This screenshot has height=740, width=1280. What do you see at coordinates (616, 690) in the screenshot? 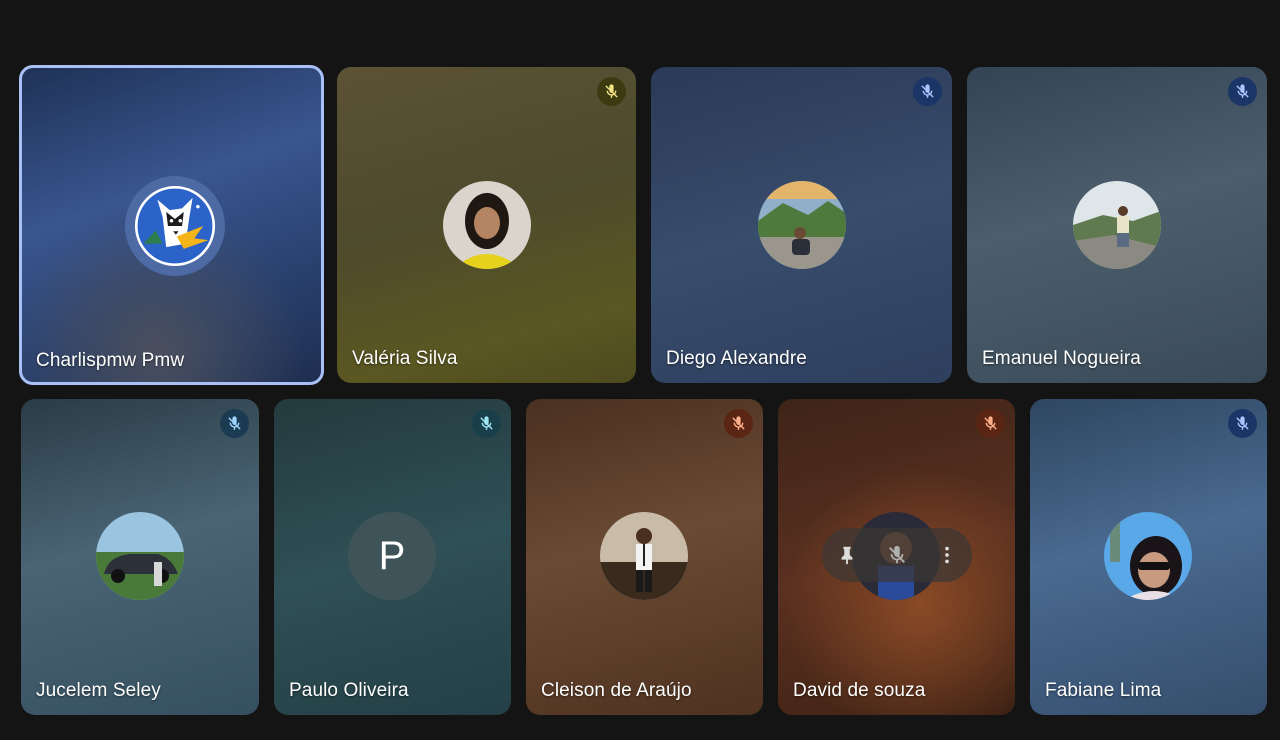
I see `participant-name: Cleison de Araújo` at bounding box center [616, 690].